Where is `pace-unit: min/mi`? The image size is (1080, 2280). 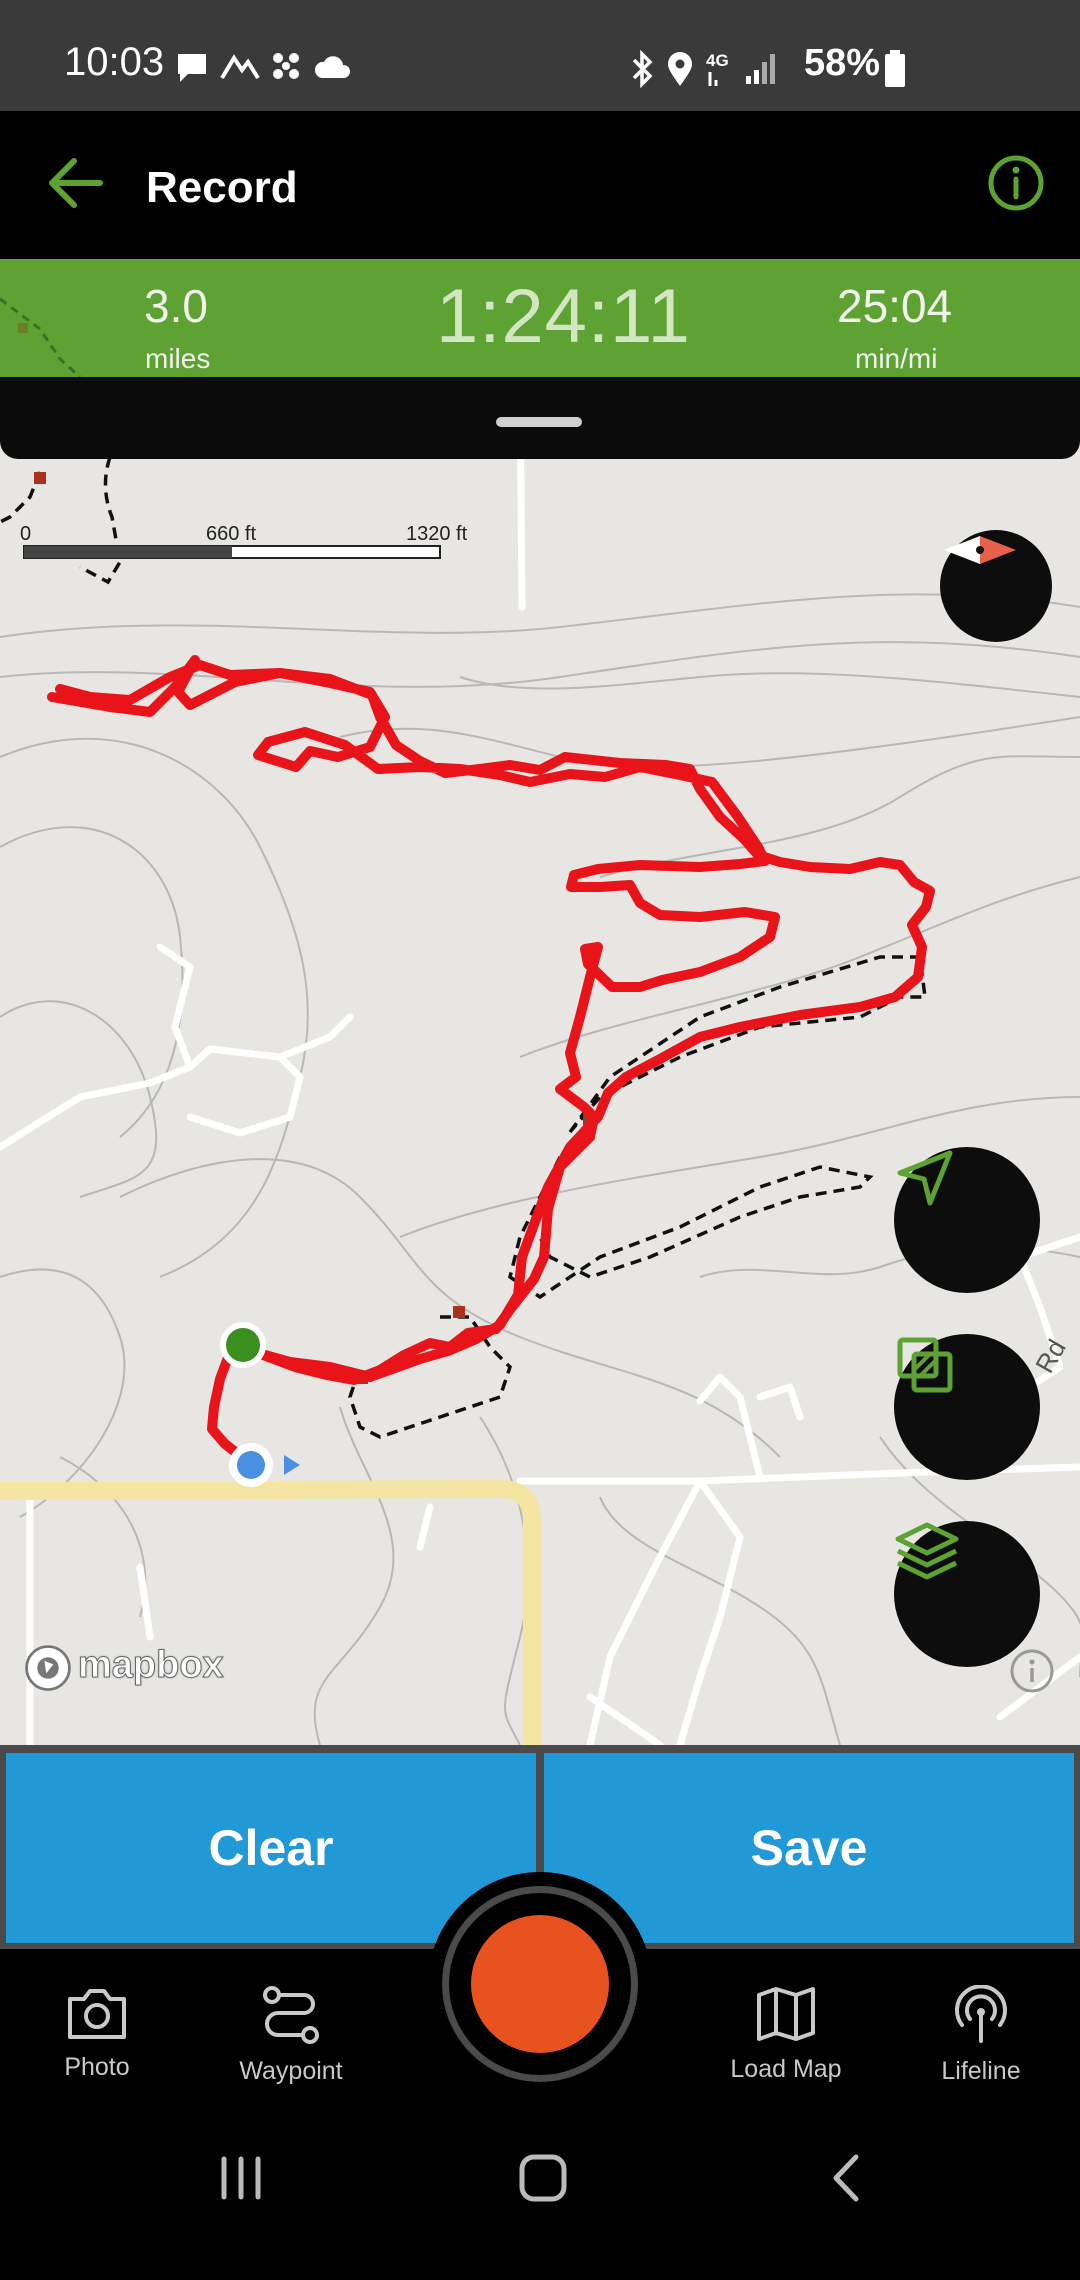
pace-unit: min/mi is located at coordinates (896, 358).